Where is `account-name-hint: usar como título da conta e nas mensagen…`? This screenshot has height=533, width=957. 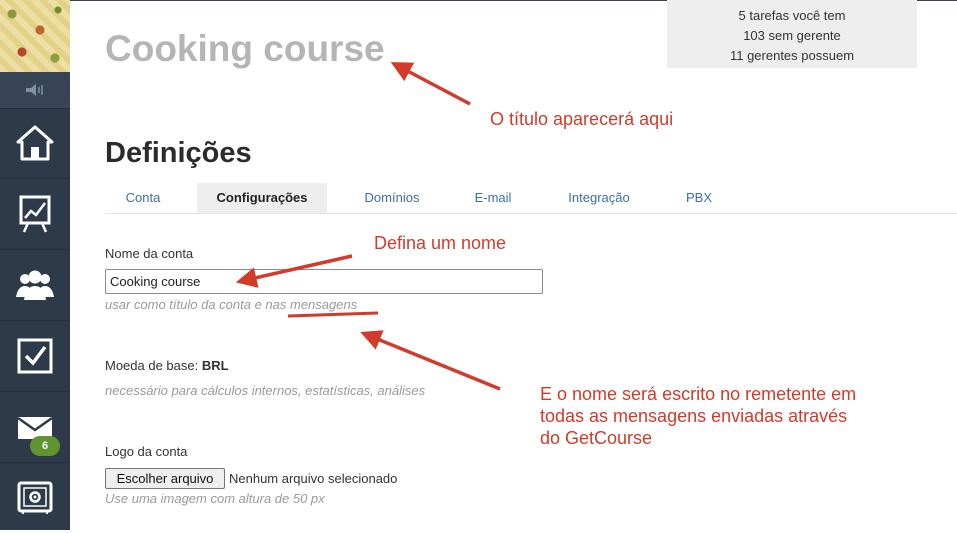 account-name-hint: usar como título da conta e nas mensagen… is located at coordinates (231, 304).